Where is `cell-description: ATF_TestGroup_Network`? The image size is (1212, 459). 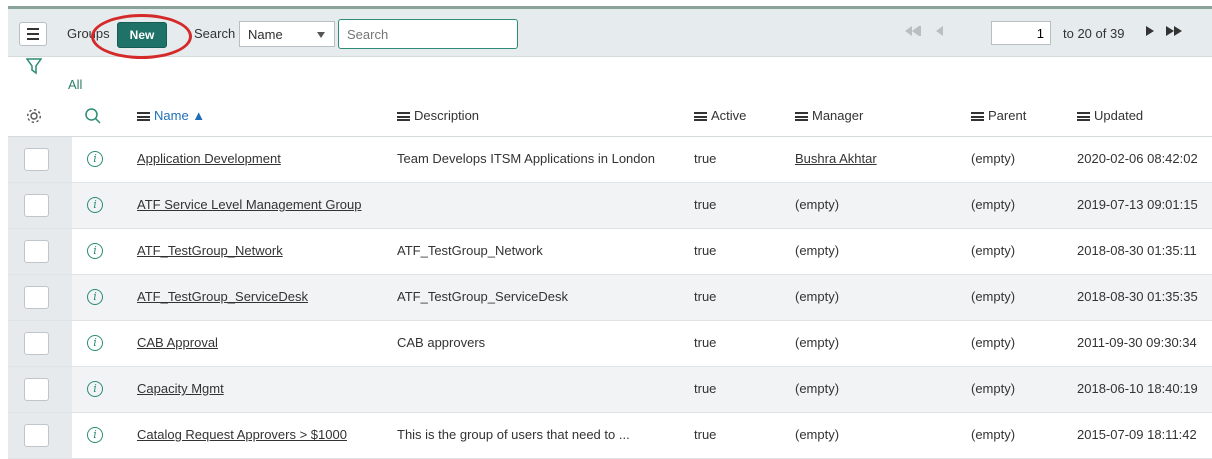
cell-description: ATF_TestGroup_Network is located at coordinates (470, 250).